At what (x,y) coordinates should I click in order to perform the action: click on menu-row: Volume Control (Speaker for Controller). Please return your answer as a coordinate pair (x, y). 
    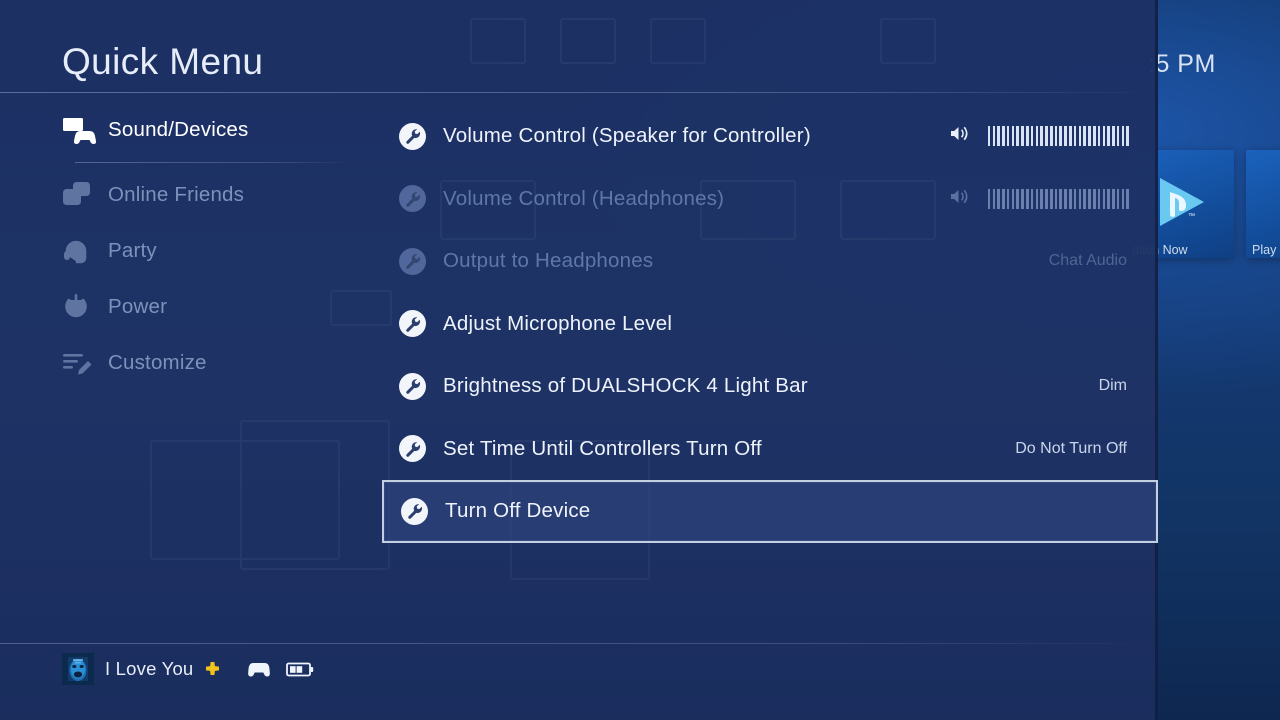
    Looking at the image, I should click on (770, 136).